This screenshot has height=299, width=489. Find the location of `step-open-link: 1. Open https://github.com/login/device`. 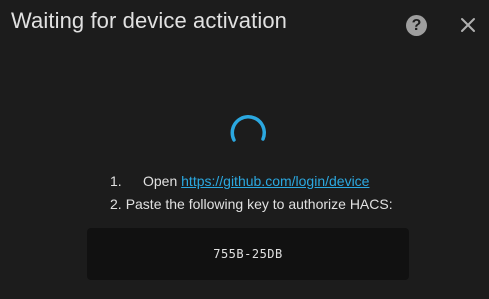

step-open-link: 1. Open https://github.com/login/device is located at coordinates (239, 181).